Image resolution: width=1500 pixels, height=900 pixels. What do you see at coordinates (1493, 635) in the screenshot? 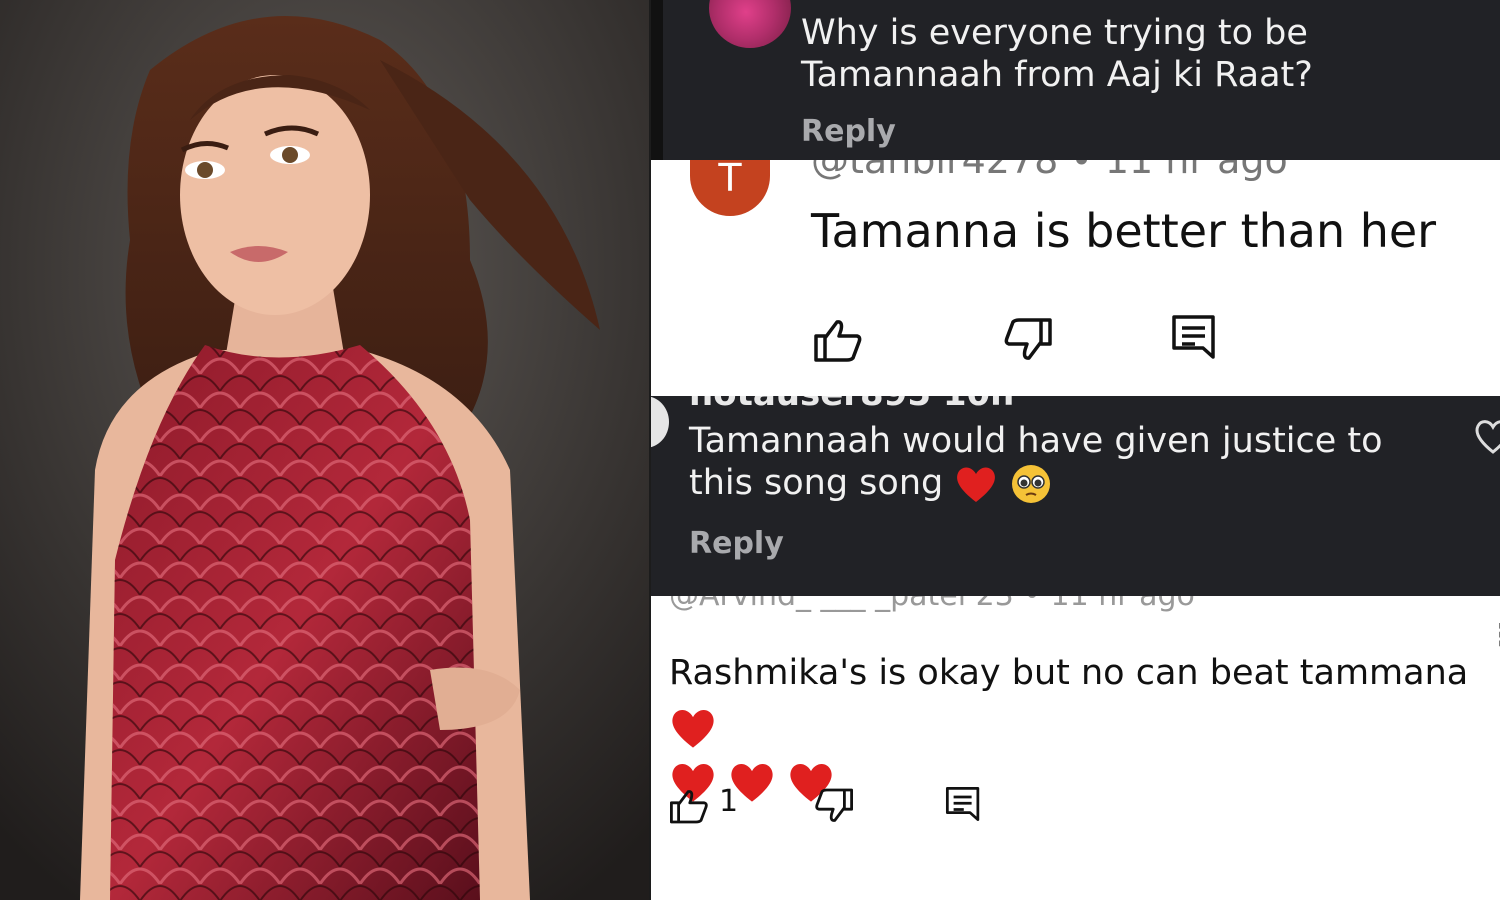
I see `more-options-icon: ⋮` at bounding box center [1493, 635].